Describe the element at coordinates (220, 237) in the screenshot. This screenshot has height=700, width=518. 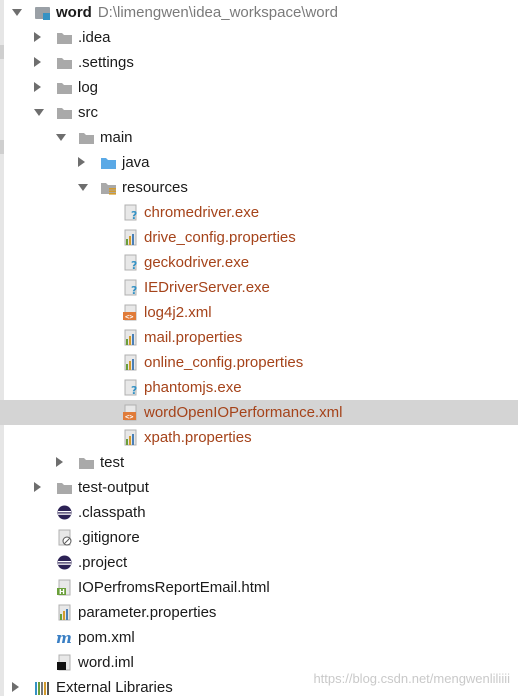
I see `tree-item-label: drive_config.properties` at that location.